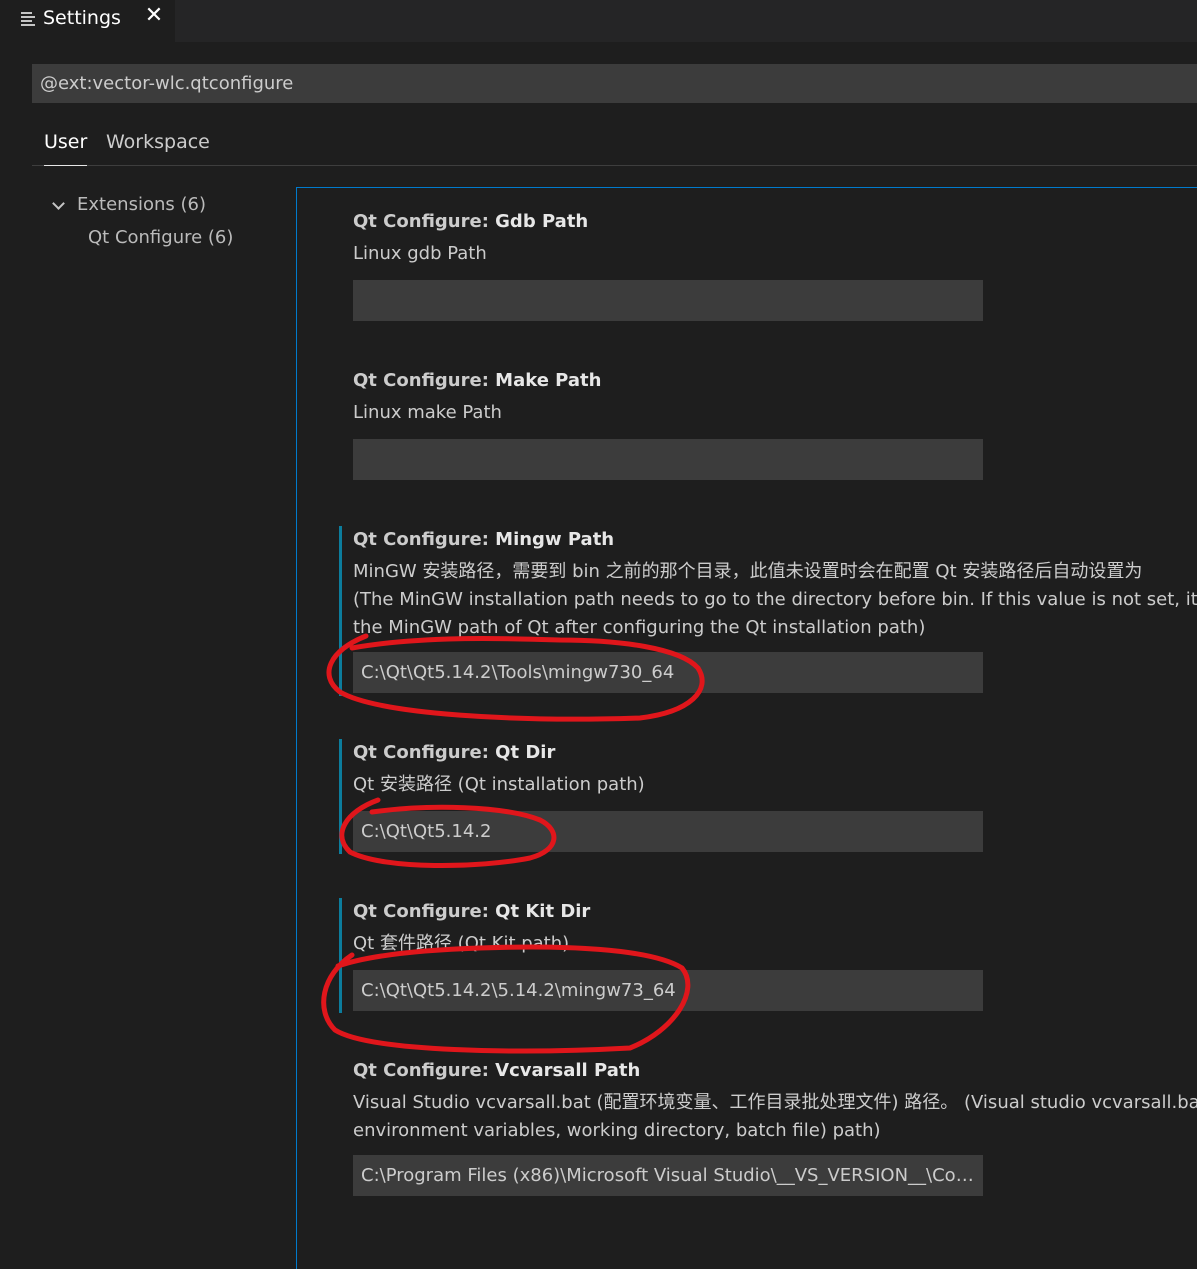  I want to click on setting-description: Linux gdb Path, so click(420, 253).